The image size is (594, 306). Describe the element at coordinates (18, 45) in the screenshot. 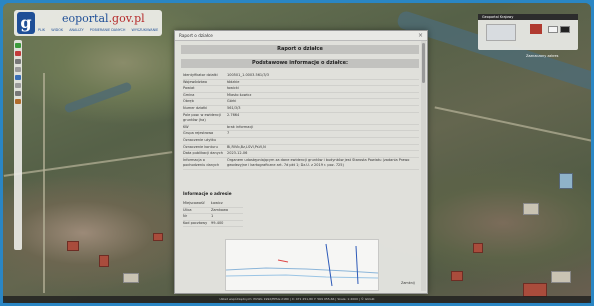

I see `zoom-in-icon` at that location.